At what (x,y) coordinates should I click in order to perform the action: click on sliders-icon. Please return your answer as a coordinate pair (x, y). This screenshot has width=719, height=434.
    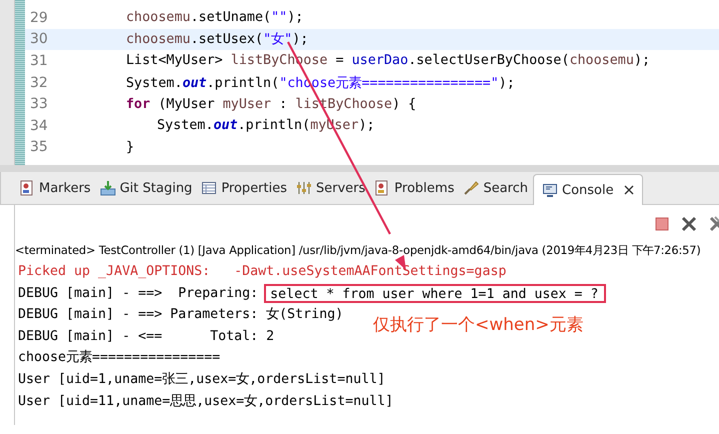
    Looking at the image, I should click on (304, 188).